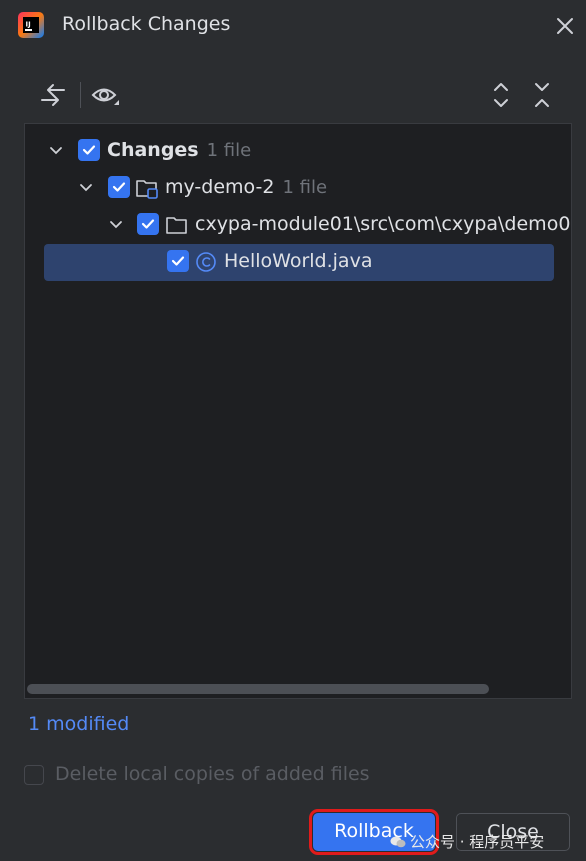 This screenshot has width=586, height=861. I want to click on watermark: 公众号 · 程序员平安, so click(467, 841).